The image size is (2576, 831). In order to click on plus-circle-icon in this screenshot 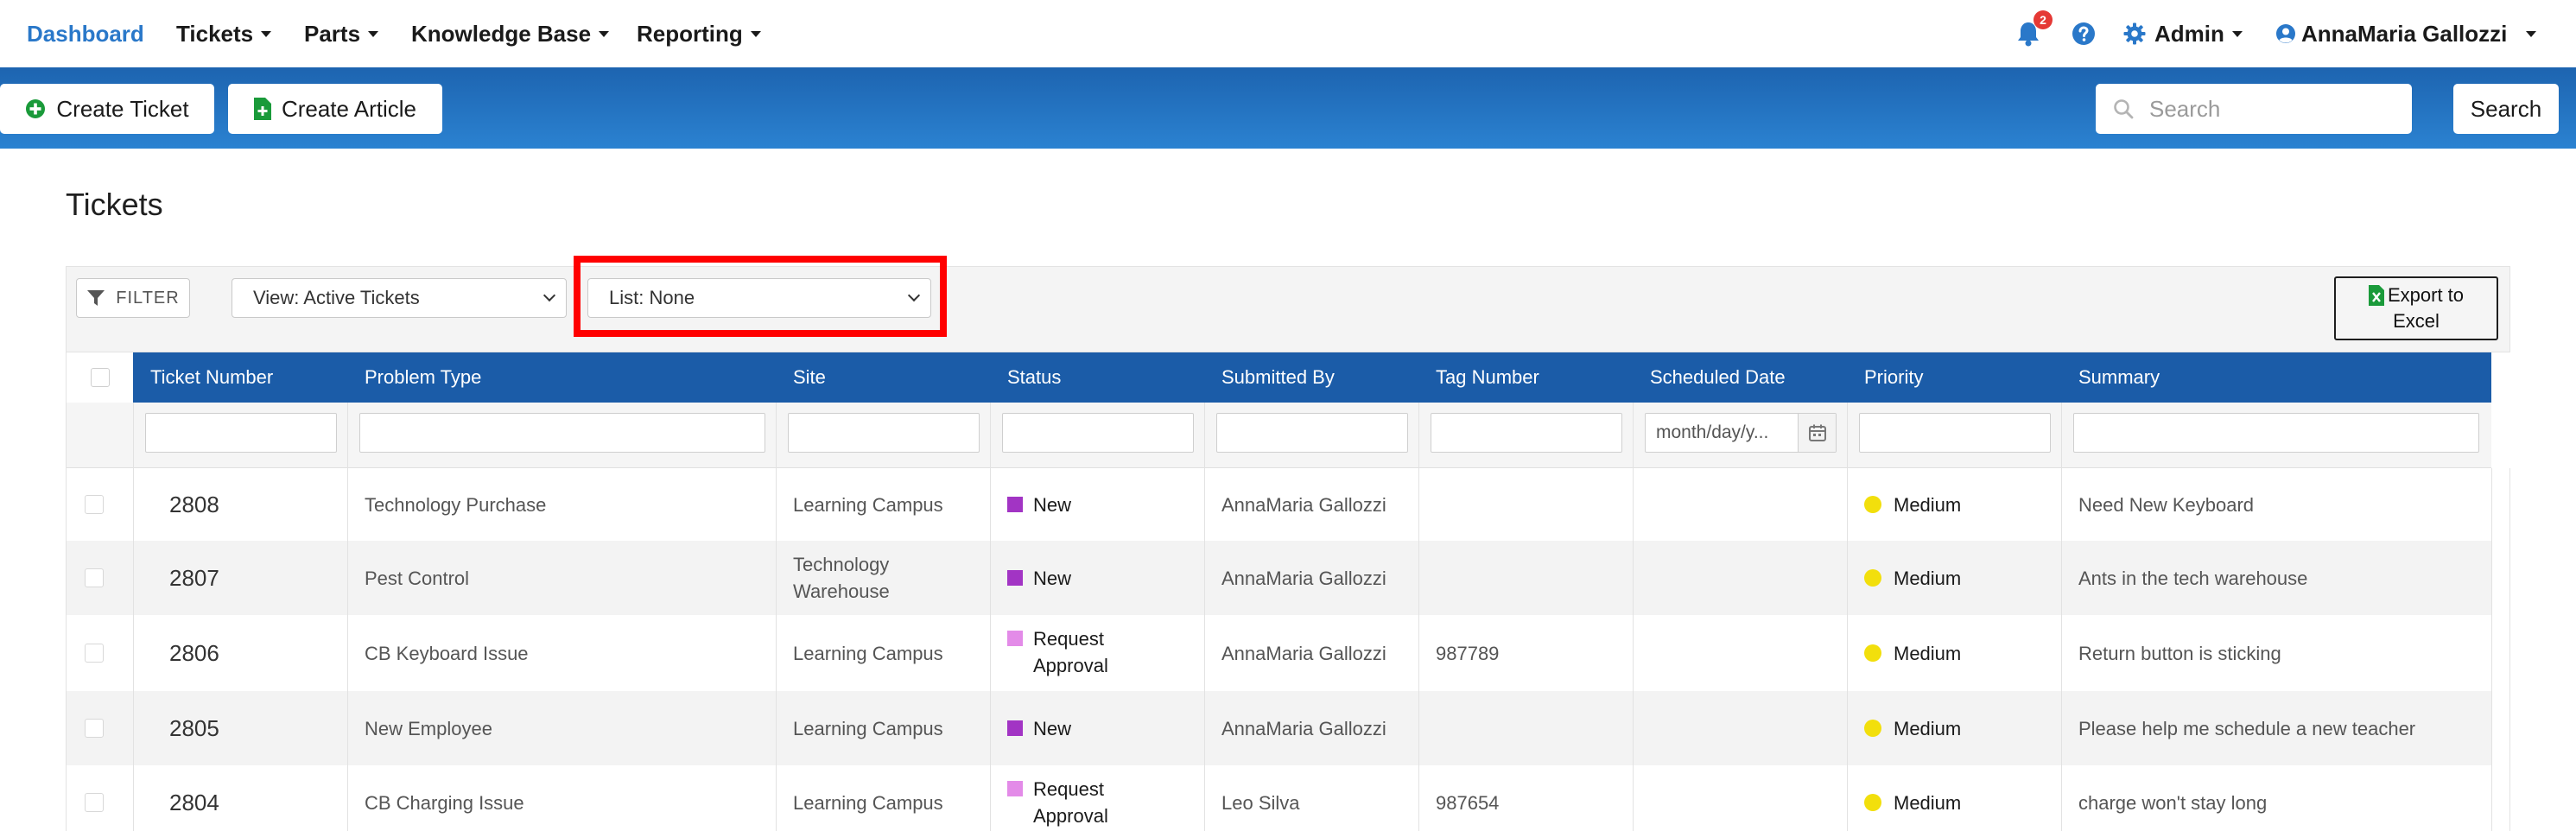, I will do `click(36, 108)`.